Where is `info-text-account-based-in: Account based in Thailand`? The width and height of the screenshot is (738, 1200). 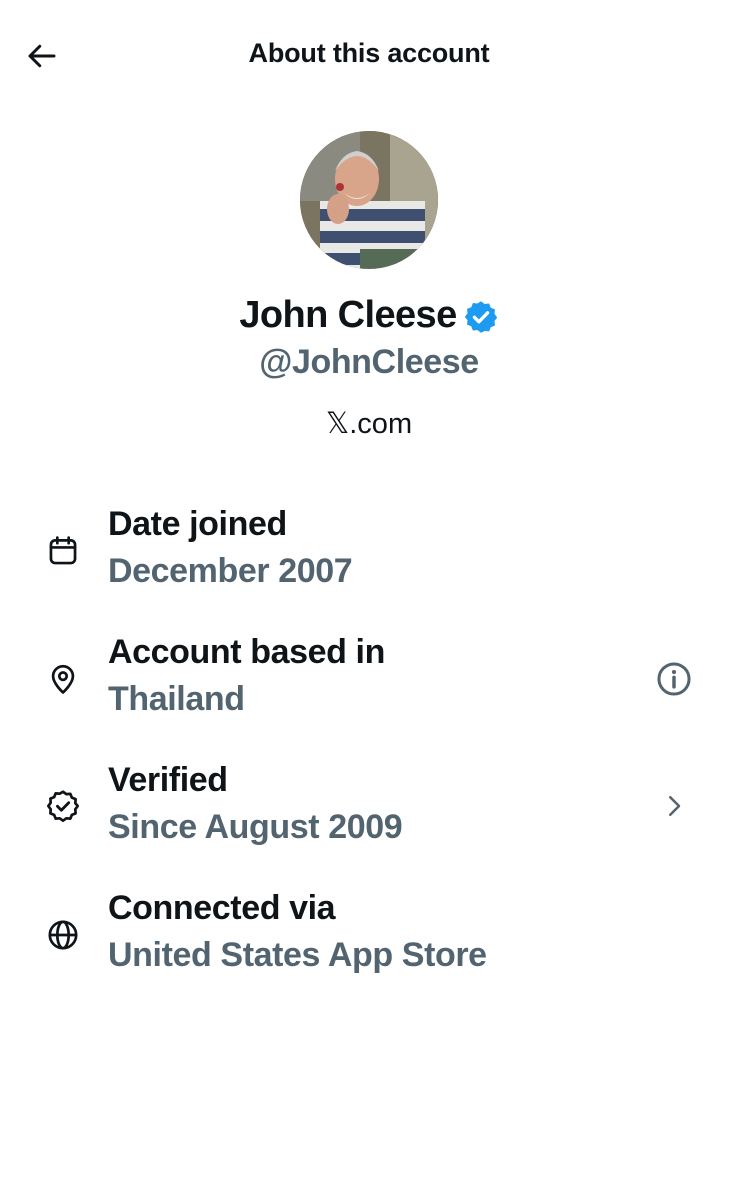
info-text-account-based-in: Account based in Thailand is located at coordinates (246, 676).